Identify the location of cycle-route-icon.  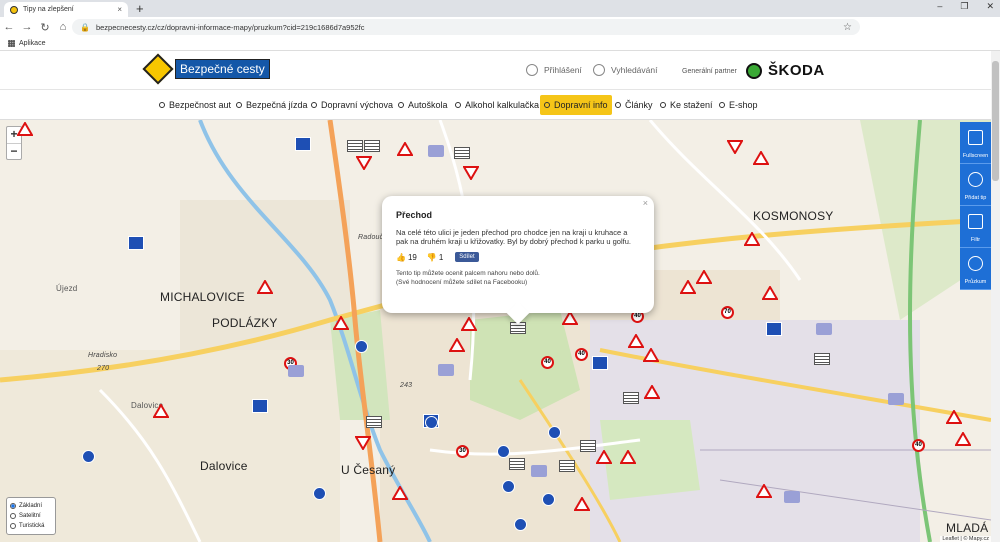
(88, 456).